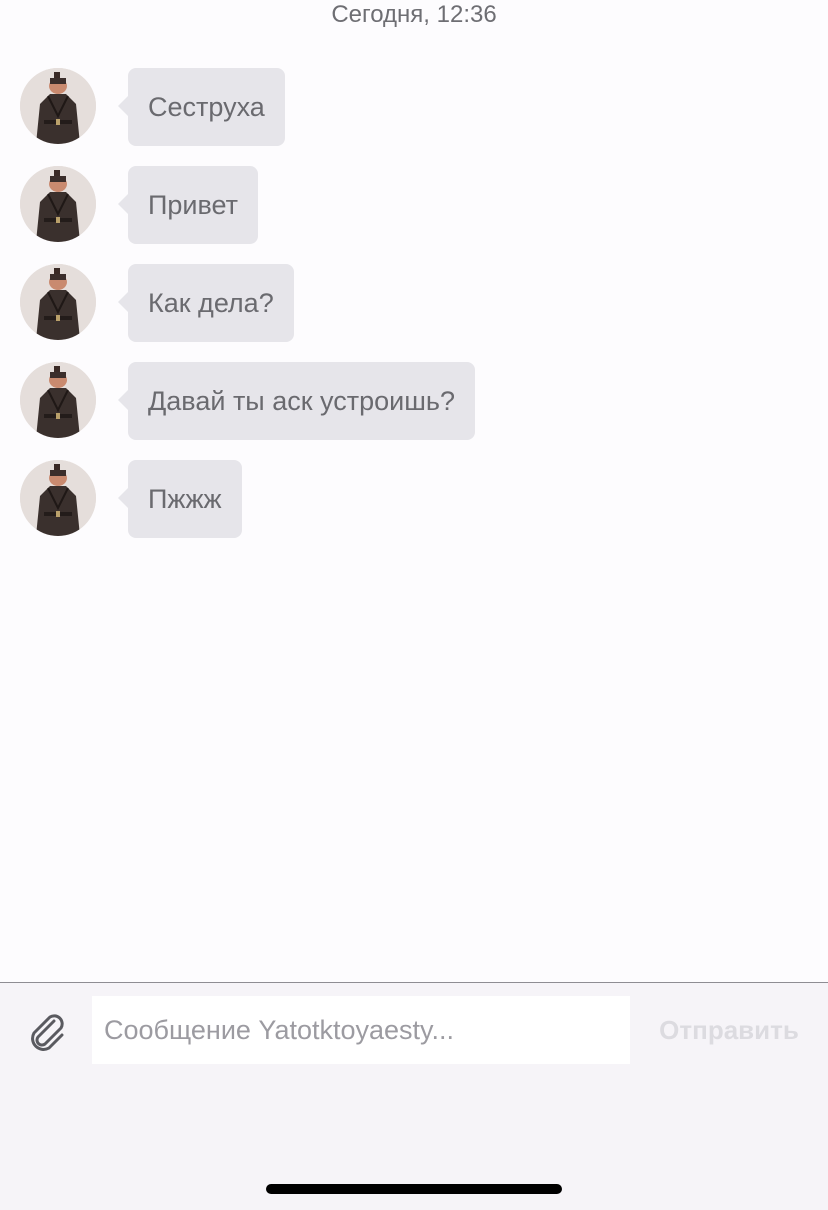 Image resolution: width=828 pixels, height=1210 pixels. What do you see at coordinates (206, 303) in the screenshot?
I see `message-bubble: Как дела?` at bounding box center [206, 303].